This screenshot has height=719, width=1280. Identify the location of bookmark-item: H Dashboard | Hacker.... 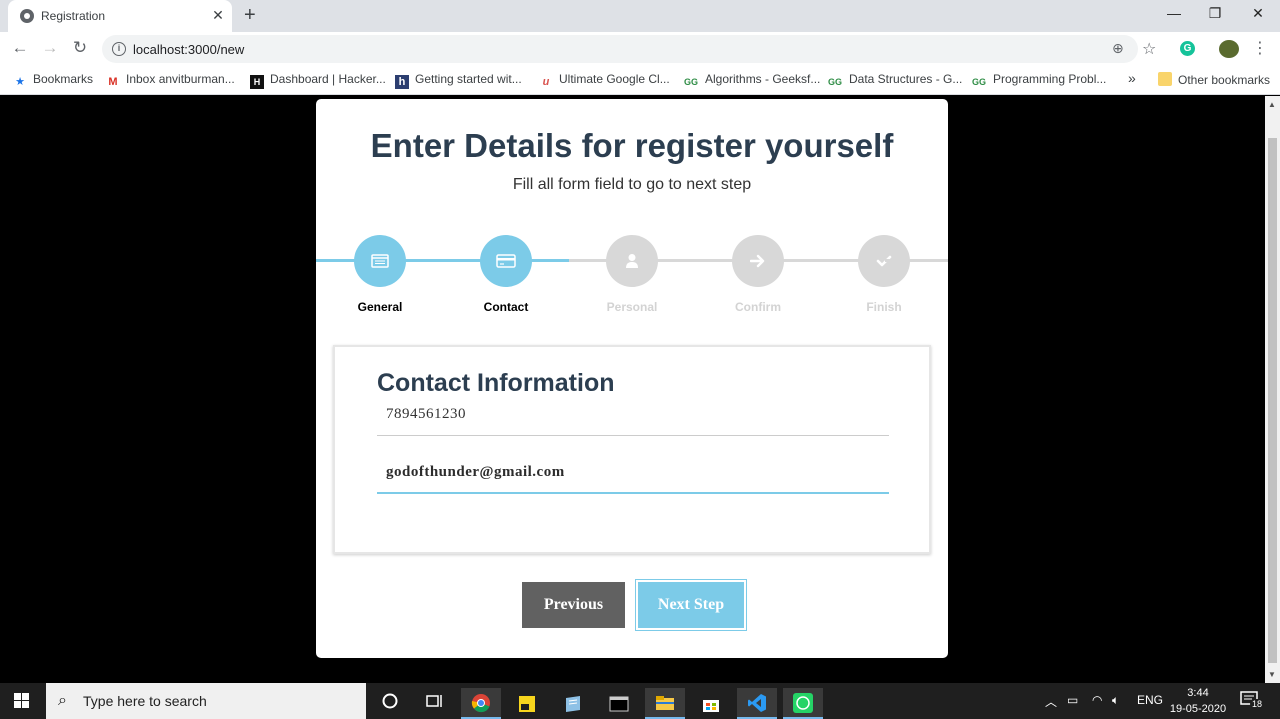
(318, 80).